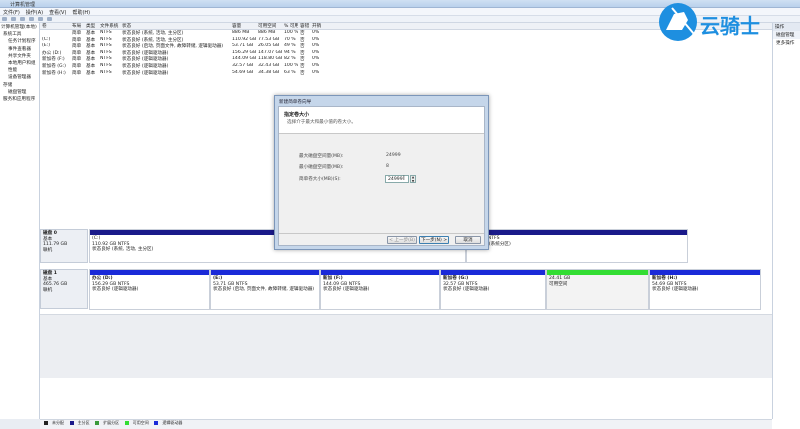 The width and height of the screenshot is (800, 429). Describe the element at coordinates (493, 289) in the screenshot. I see `disk1-partition-g: 新加卷 (G:) 32.57 GB NTFS 状态良好 (逻辑驱动器)` at that location.